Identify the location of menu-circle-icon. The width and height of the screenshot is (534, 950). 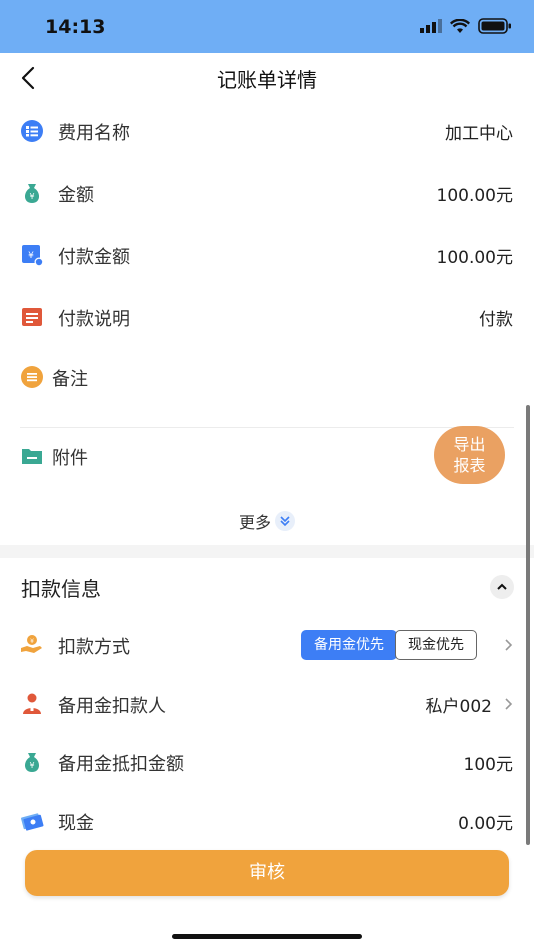
(32, 377).